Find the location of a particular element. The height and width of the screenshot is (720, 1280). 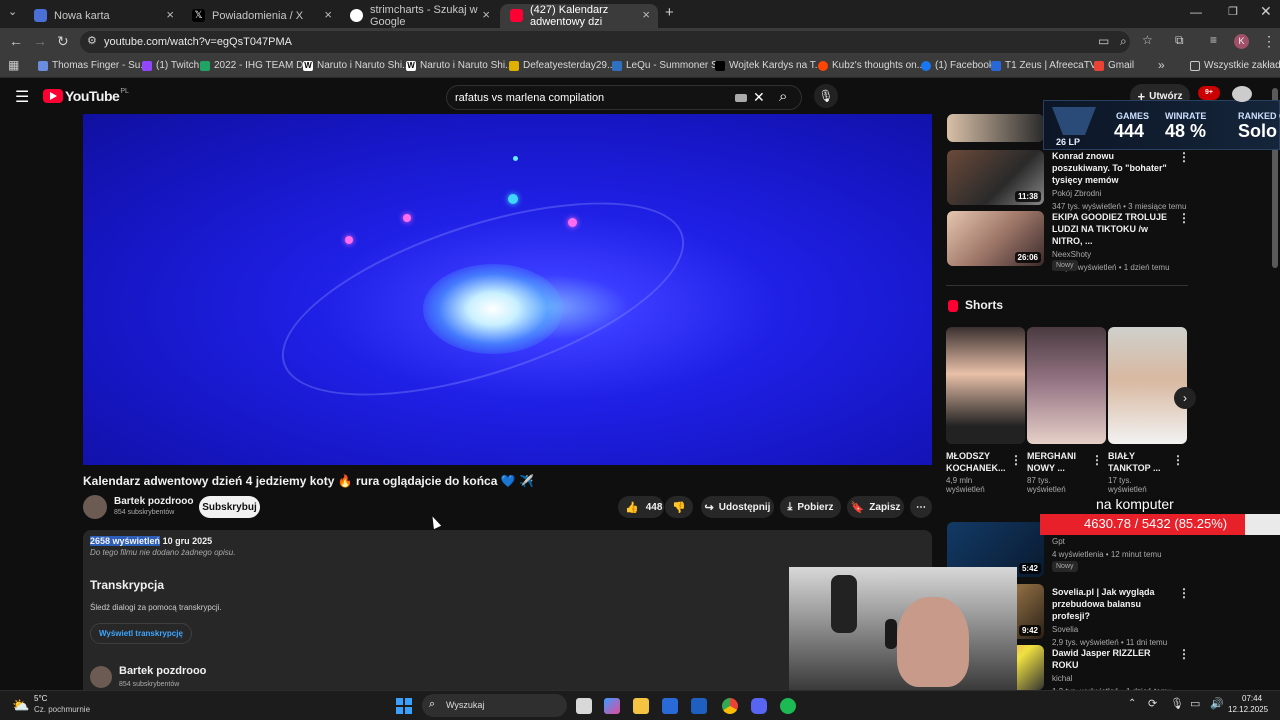

new-tab-icon: + is located at coordinates (669, 12).